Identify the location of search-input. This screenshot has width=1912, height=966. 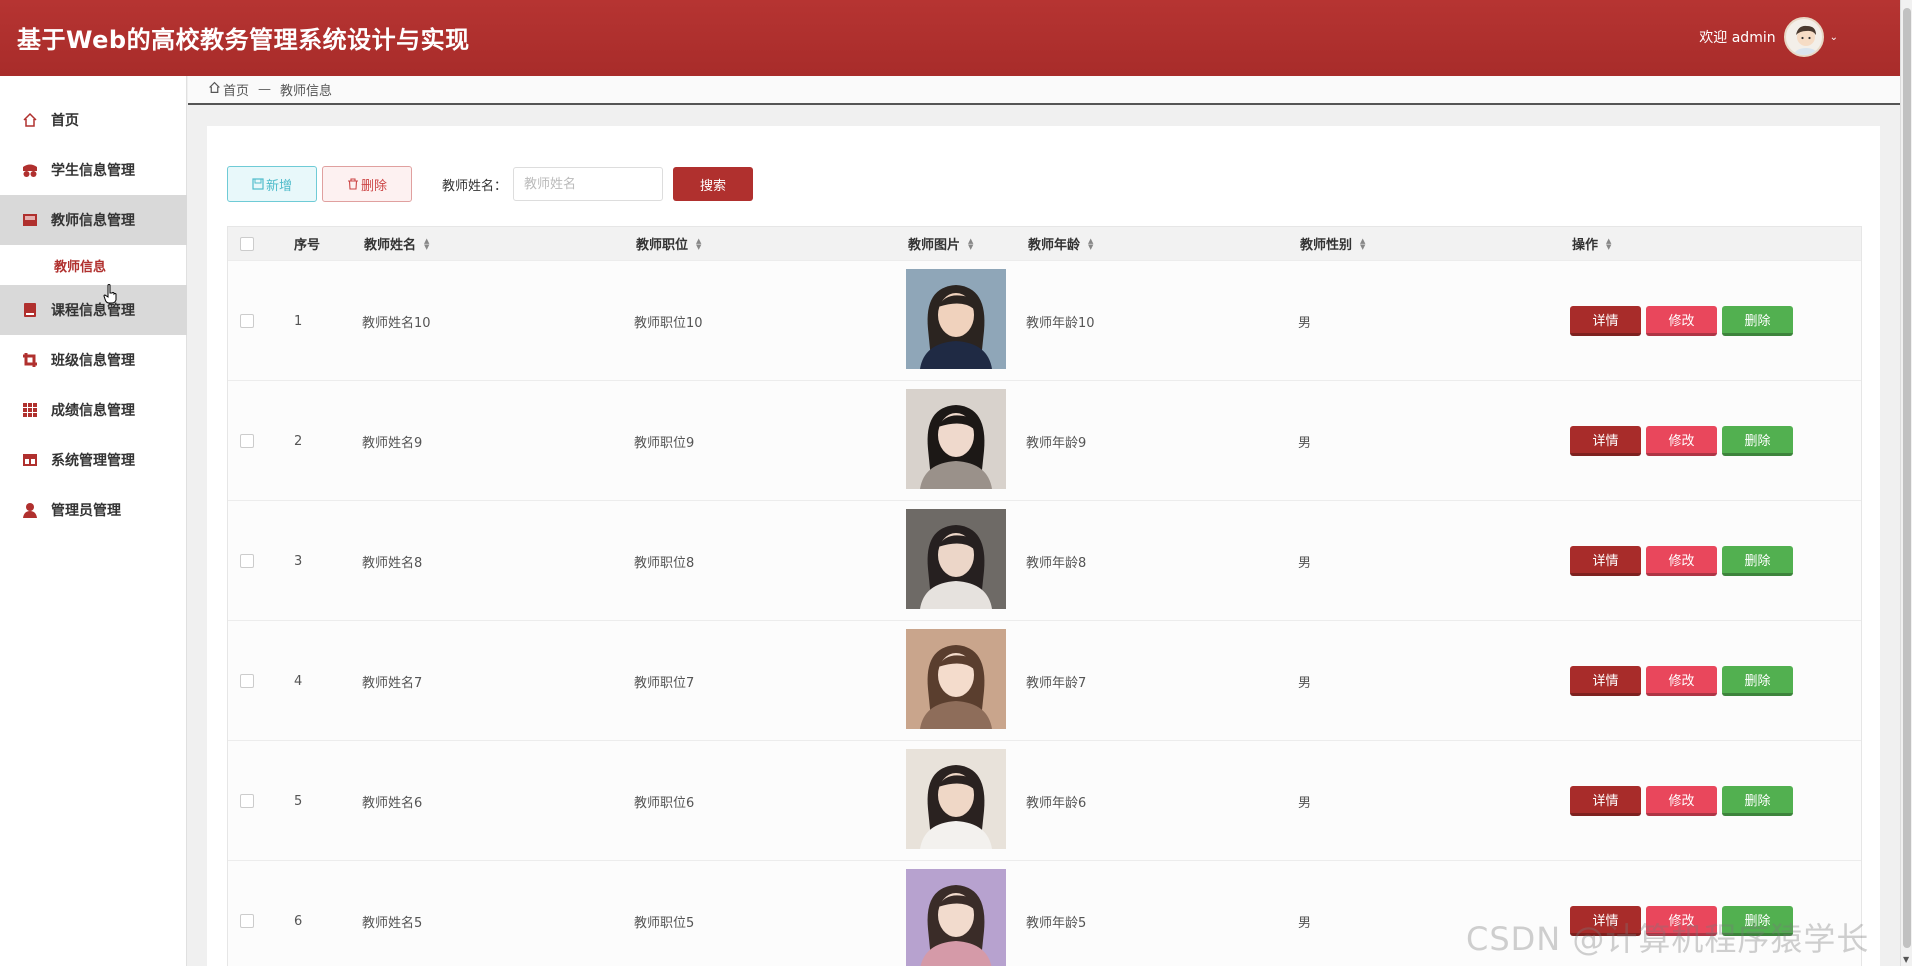
(588, 184).